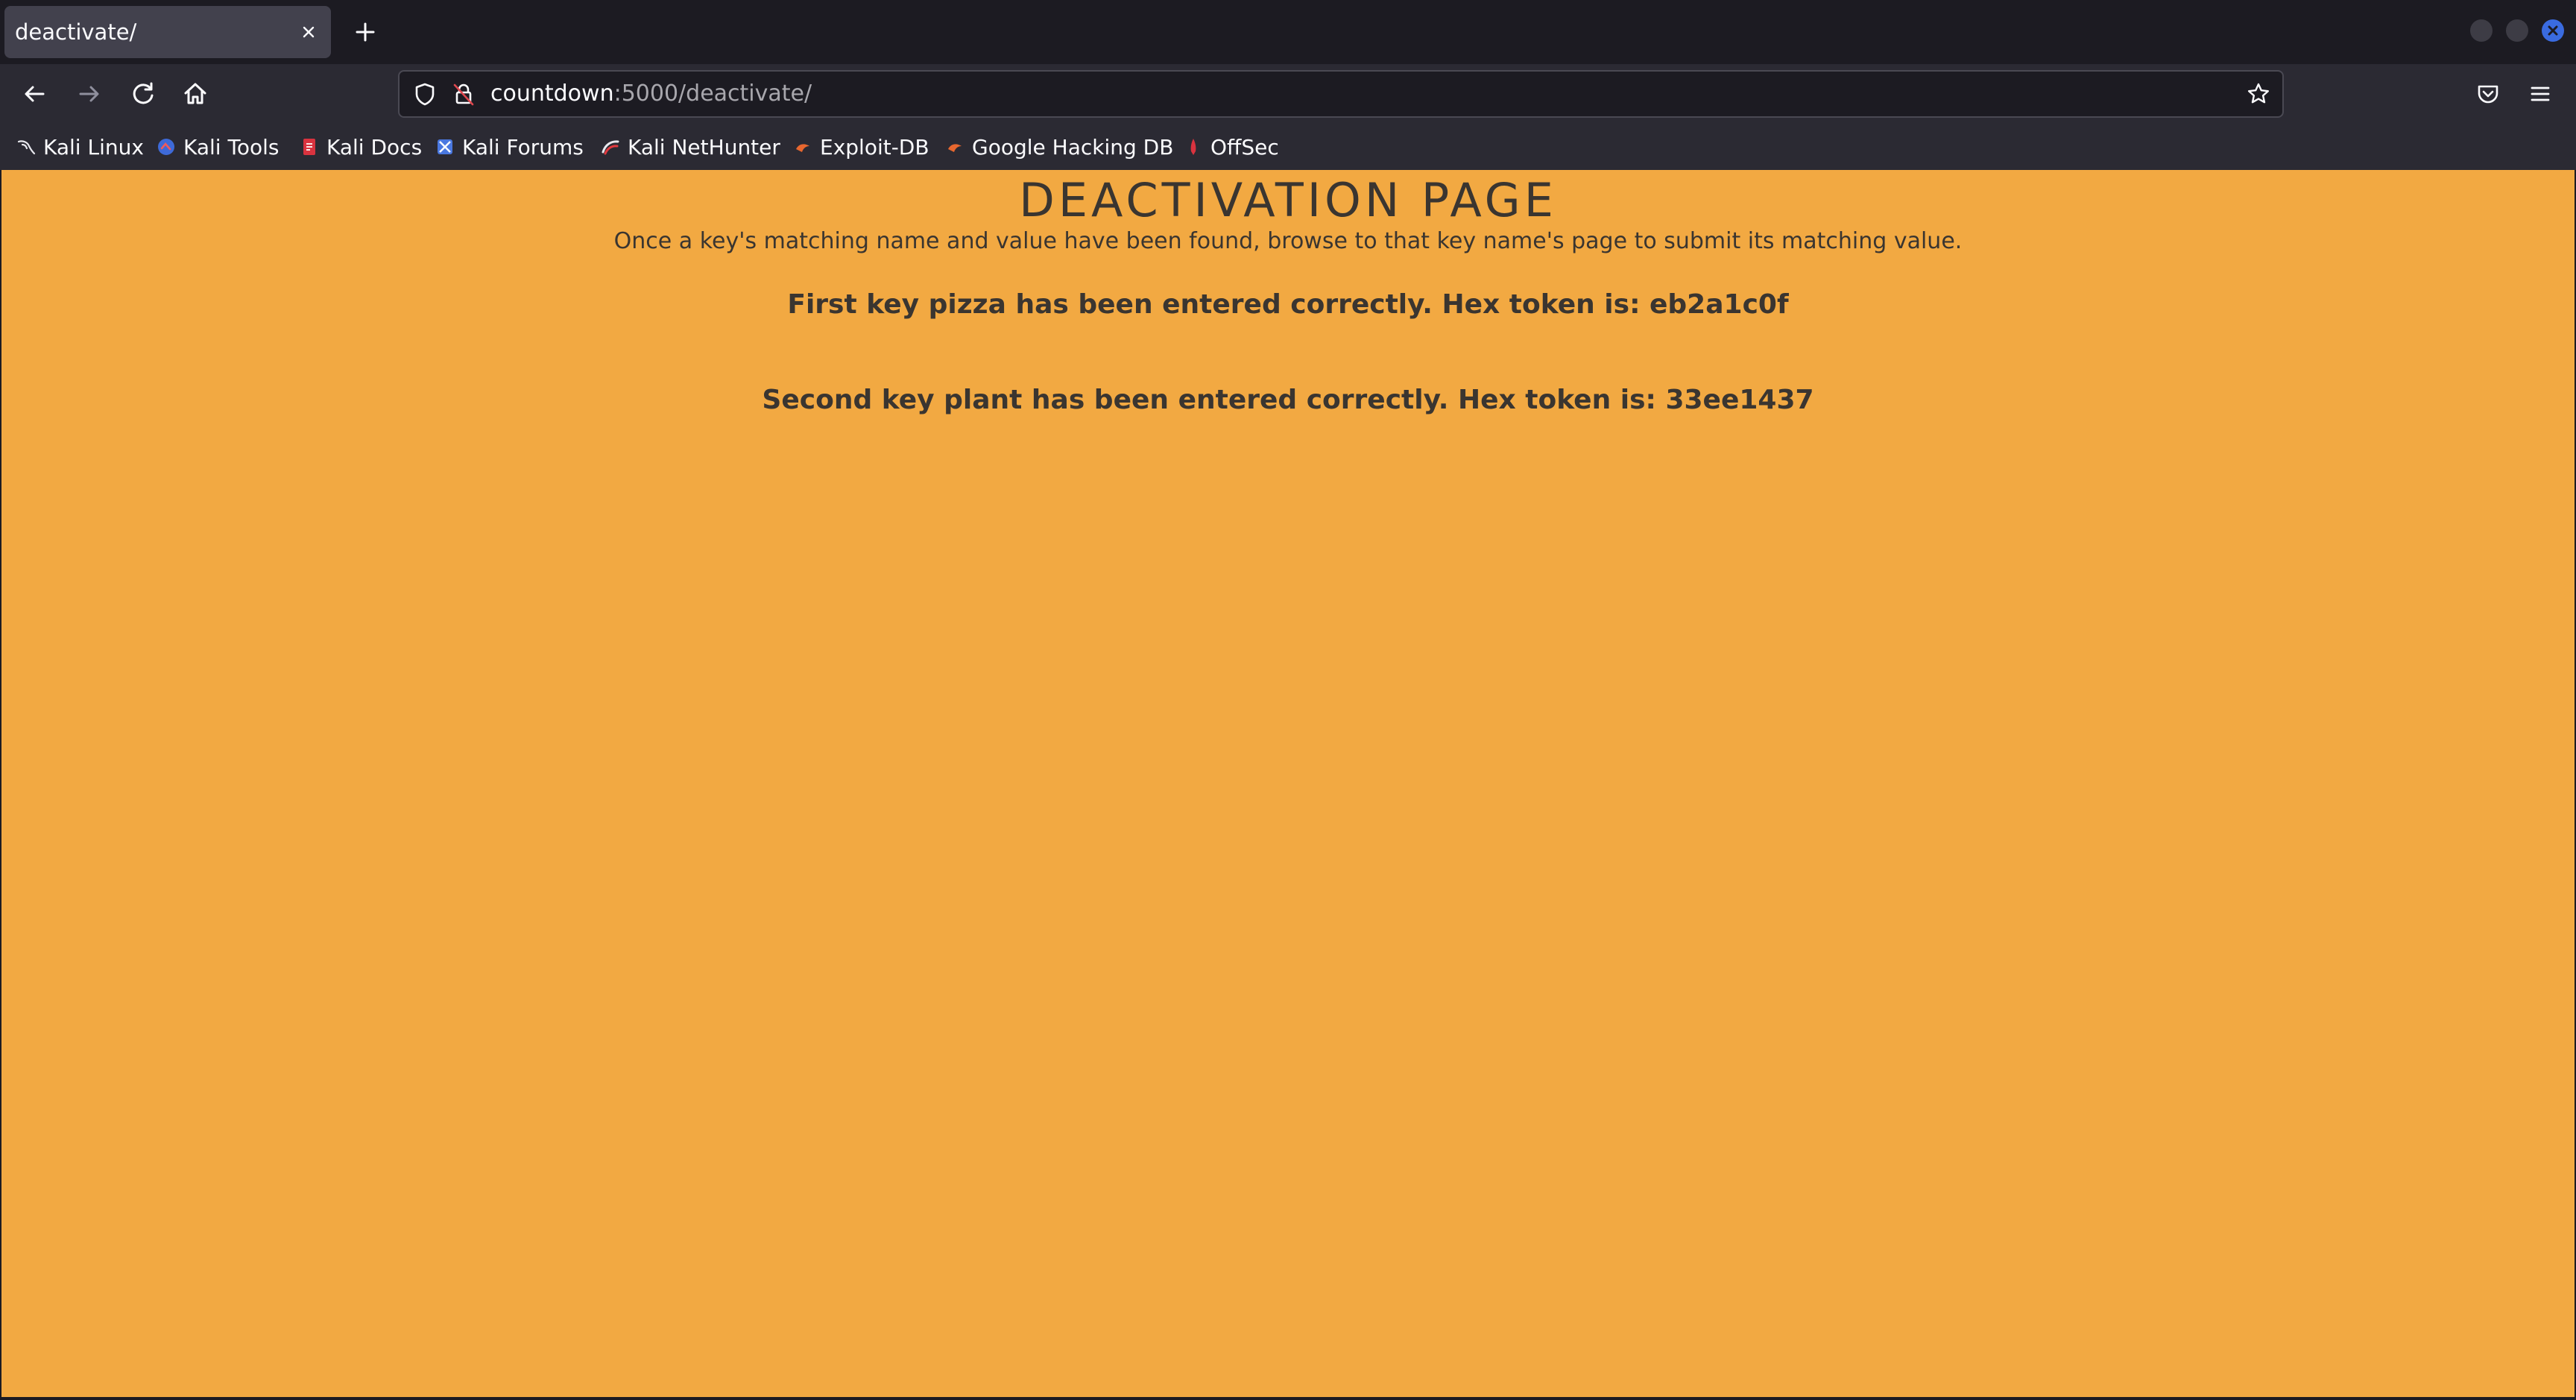  I want to click on bookmark-label: Exploit-DB, so click(874, 147).